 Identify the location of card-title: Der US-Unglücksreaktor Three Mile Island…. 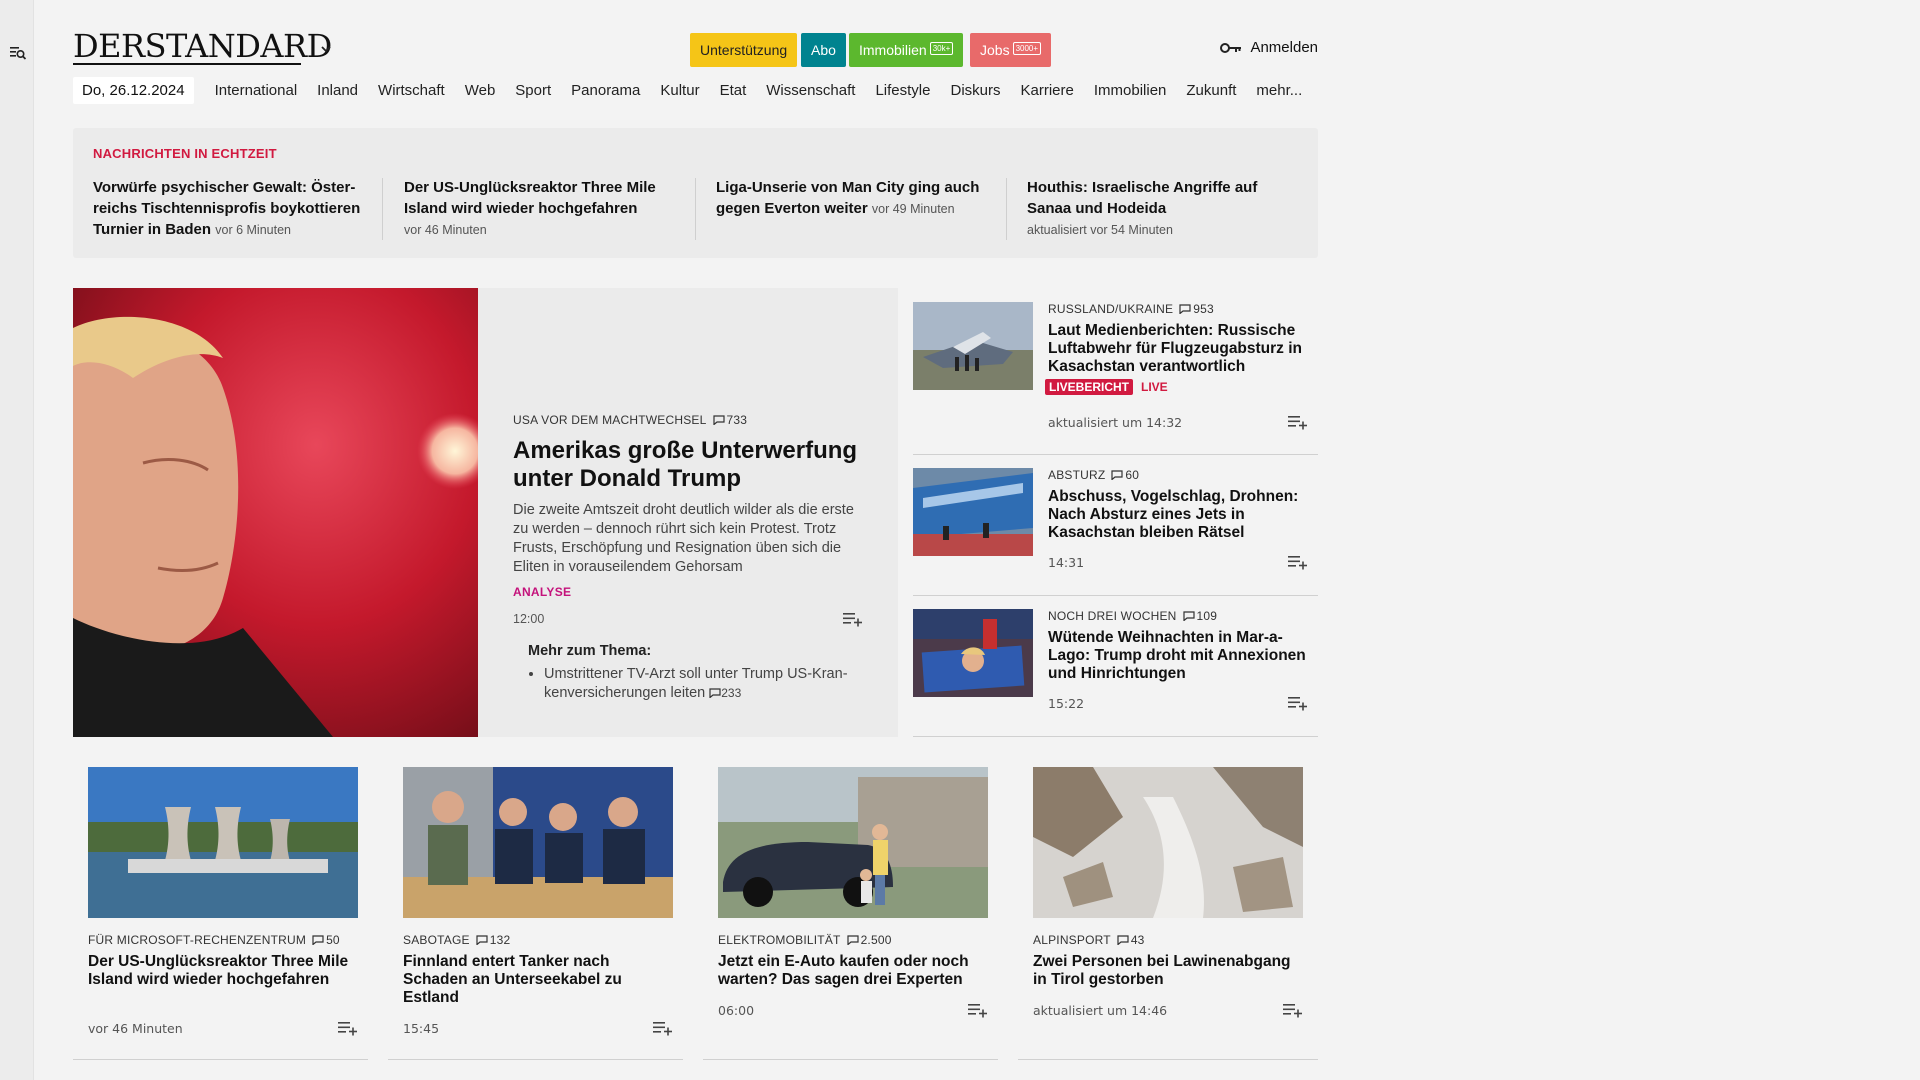
(223, 971).